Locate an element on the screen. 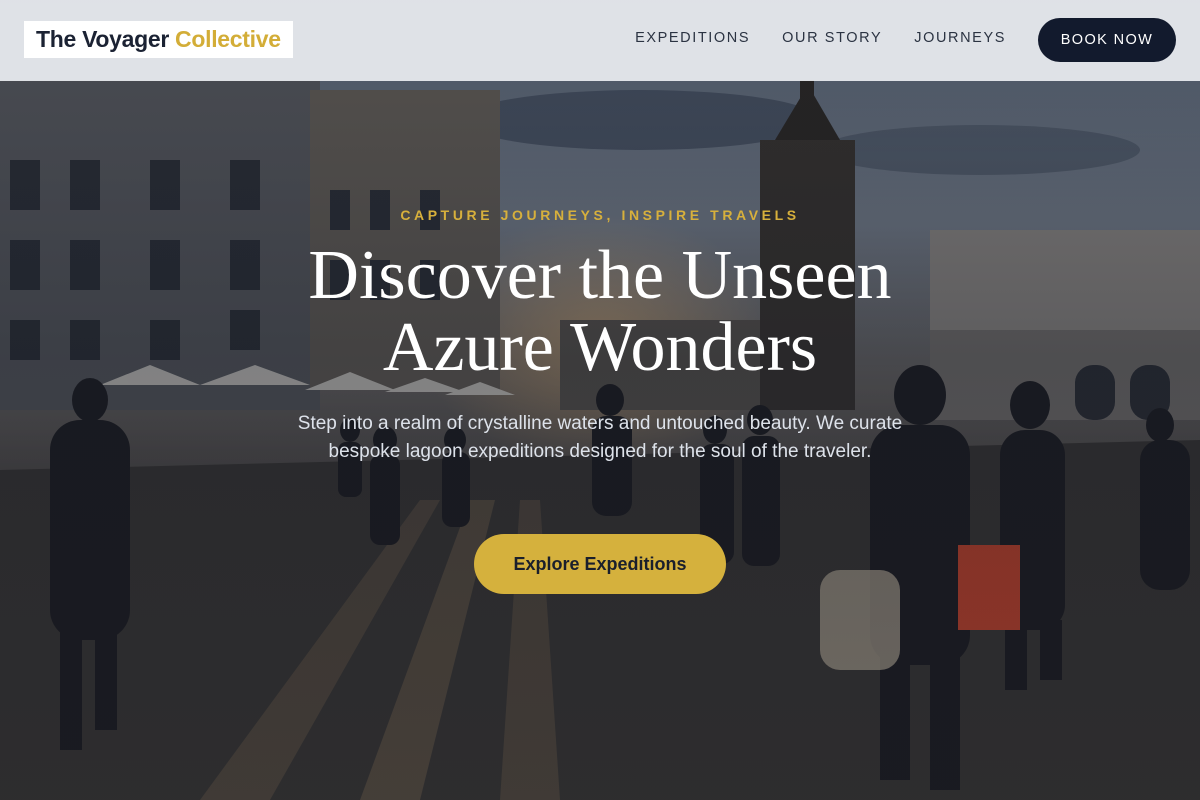 Image resolution: width=1200 pixels, height=800 pixels. hero-headline-line1: Discover the Unseen is located at coordinates (600, 275).